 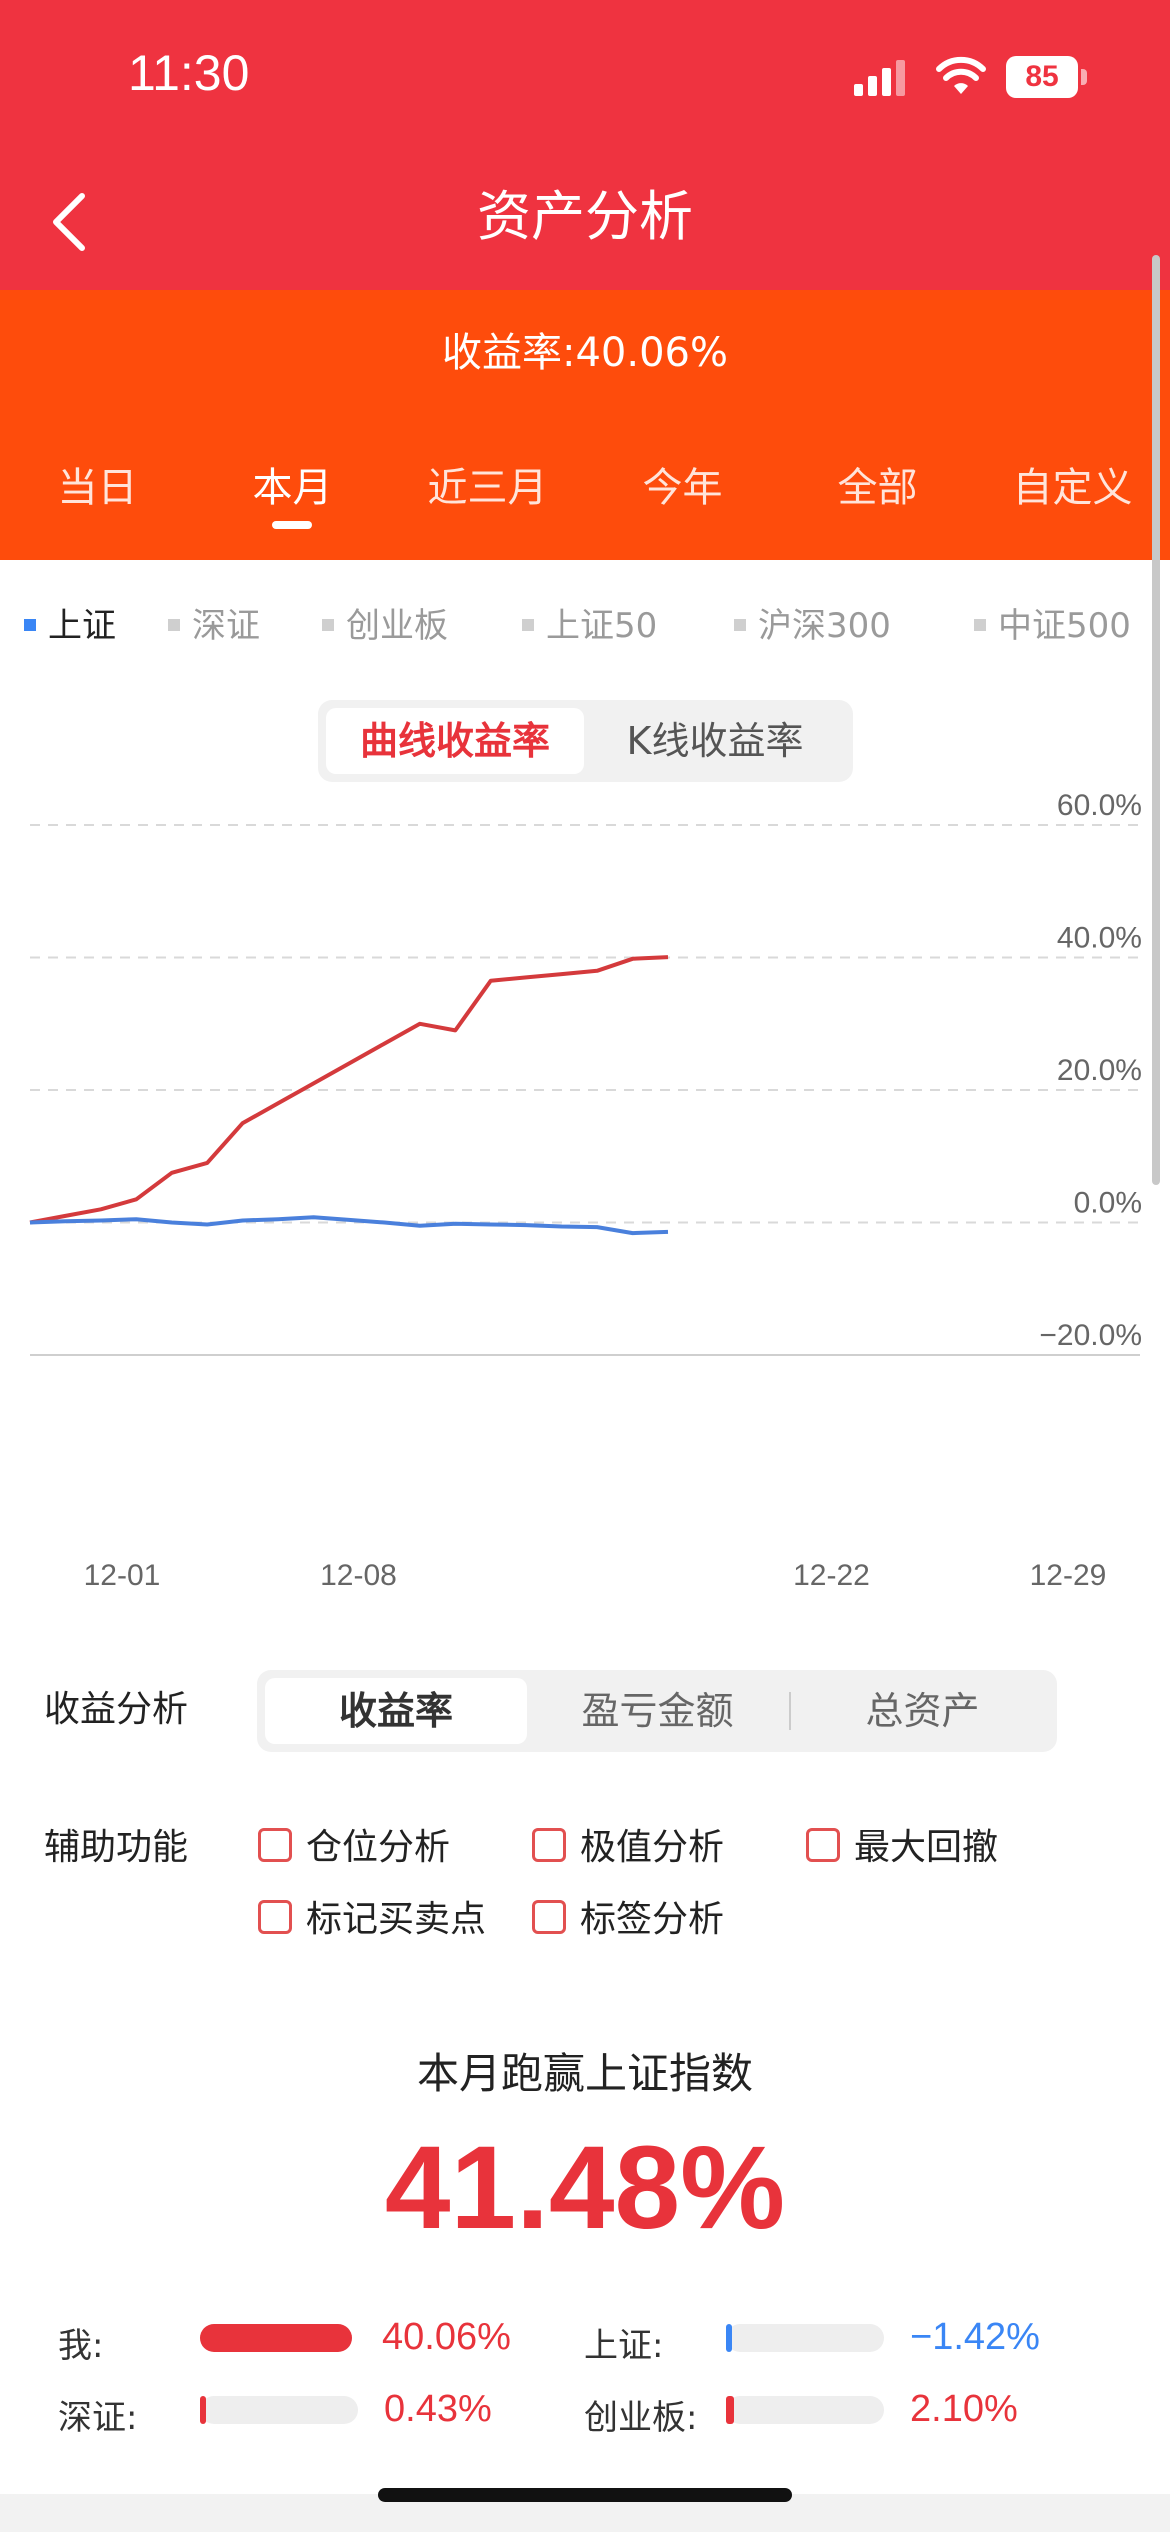 I want to click on index-csi300: 沪深300, so click(x=812, y=622).